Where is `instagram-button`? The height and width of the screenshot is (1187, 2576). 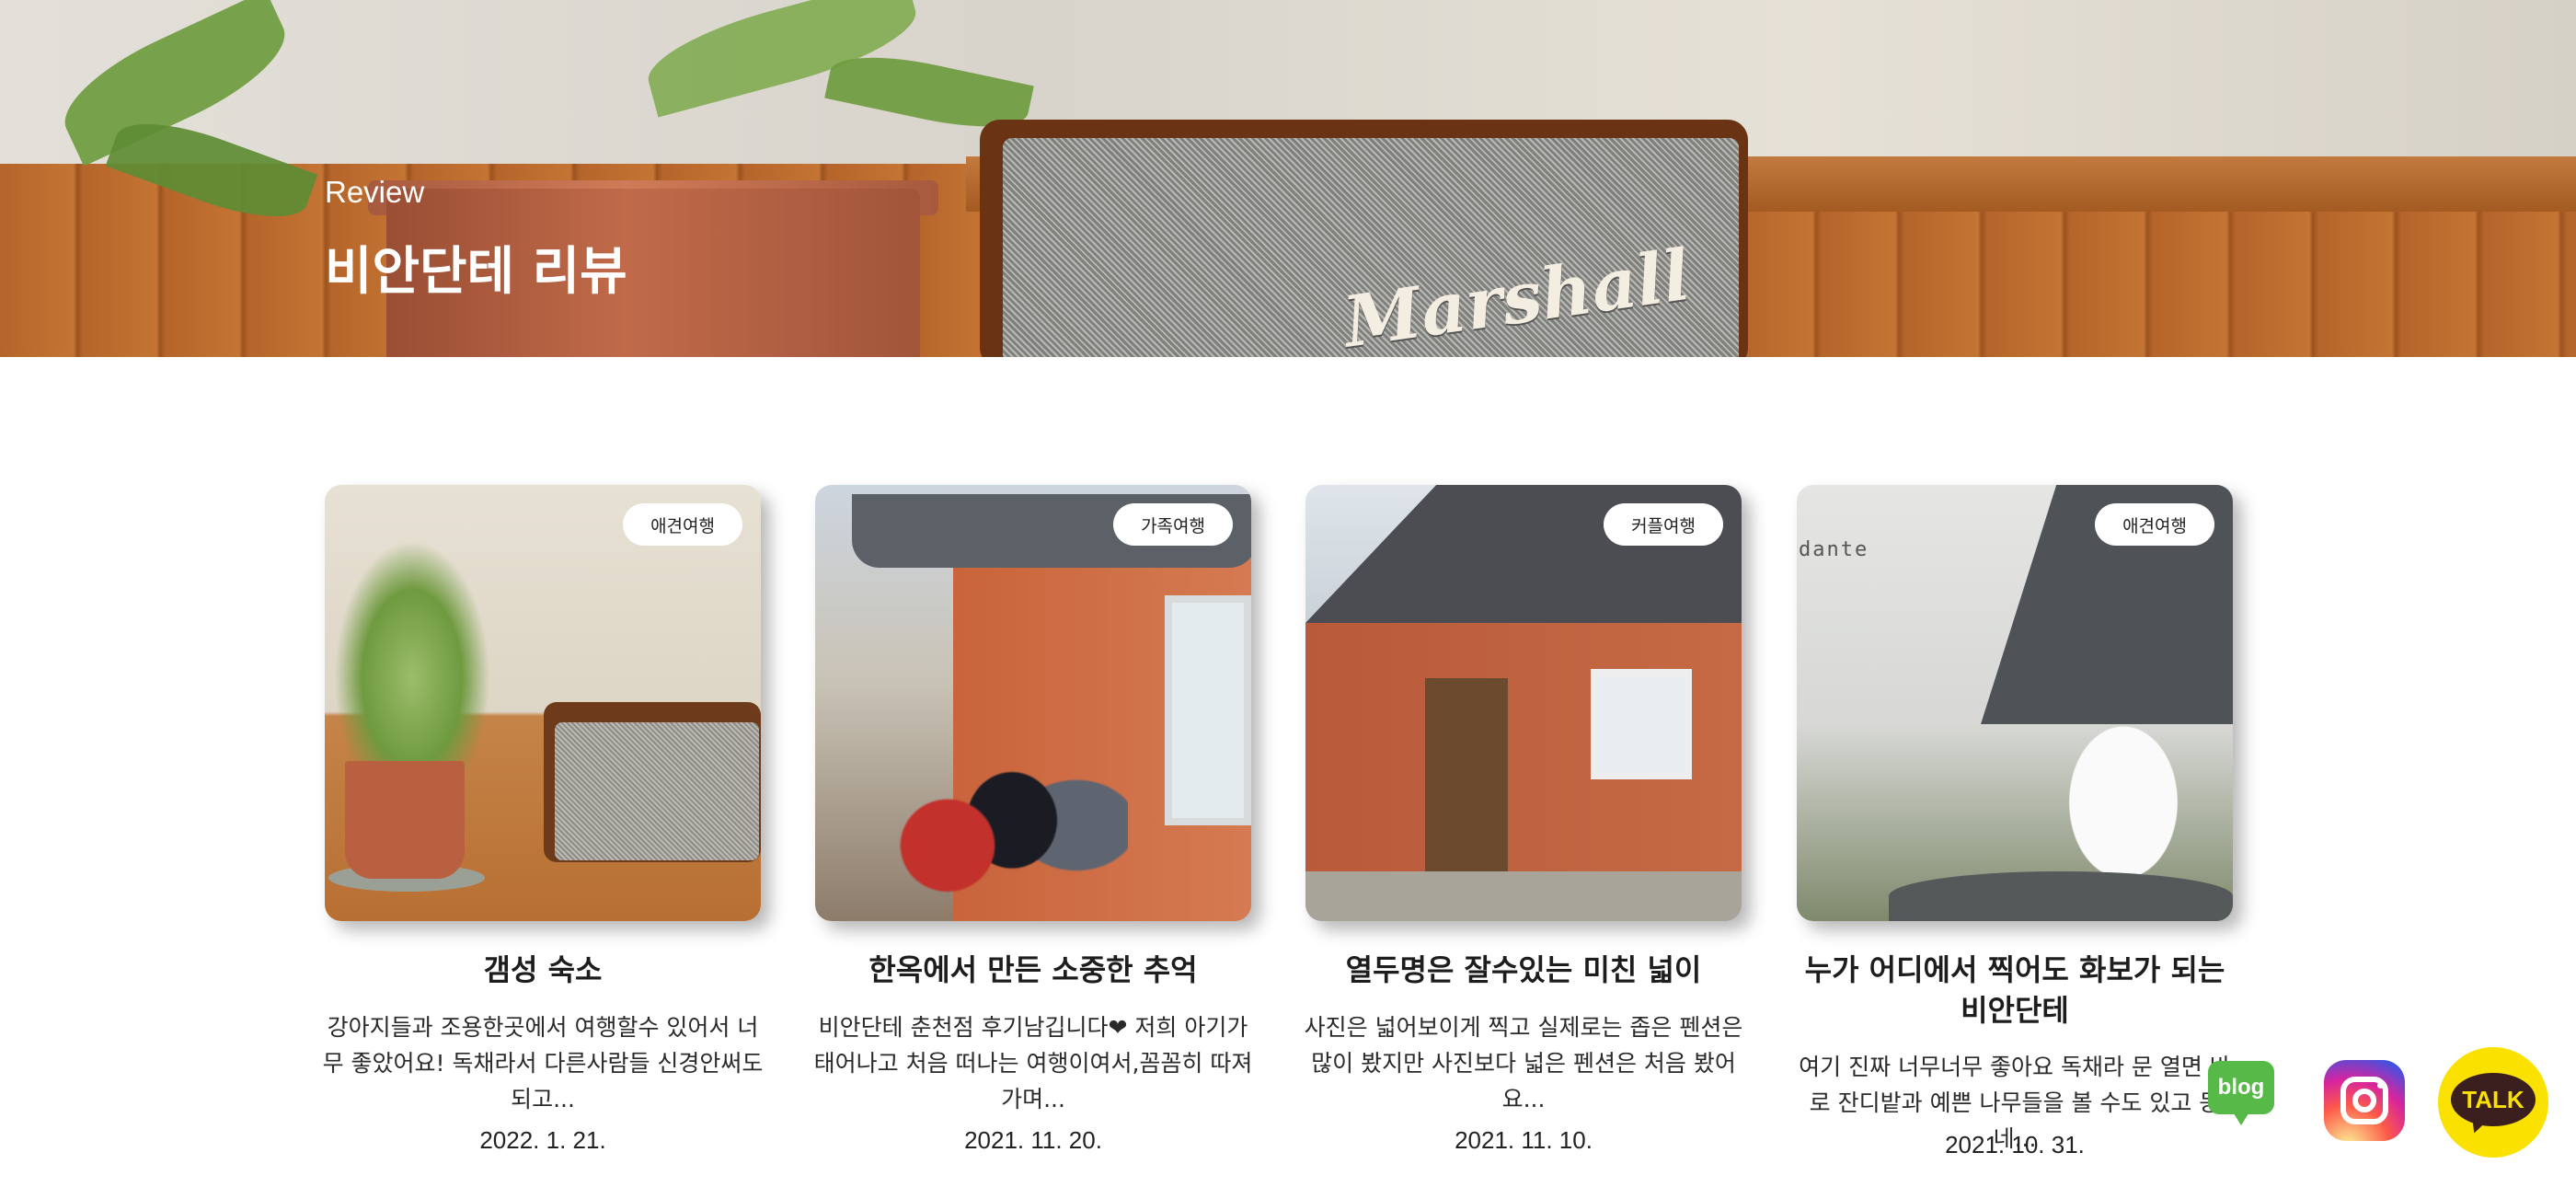
instagram-button is located at coordinates (2364, 1100).